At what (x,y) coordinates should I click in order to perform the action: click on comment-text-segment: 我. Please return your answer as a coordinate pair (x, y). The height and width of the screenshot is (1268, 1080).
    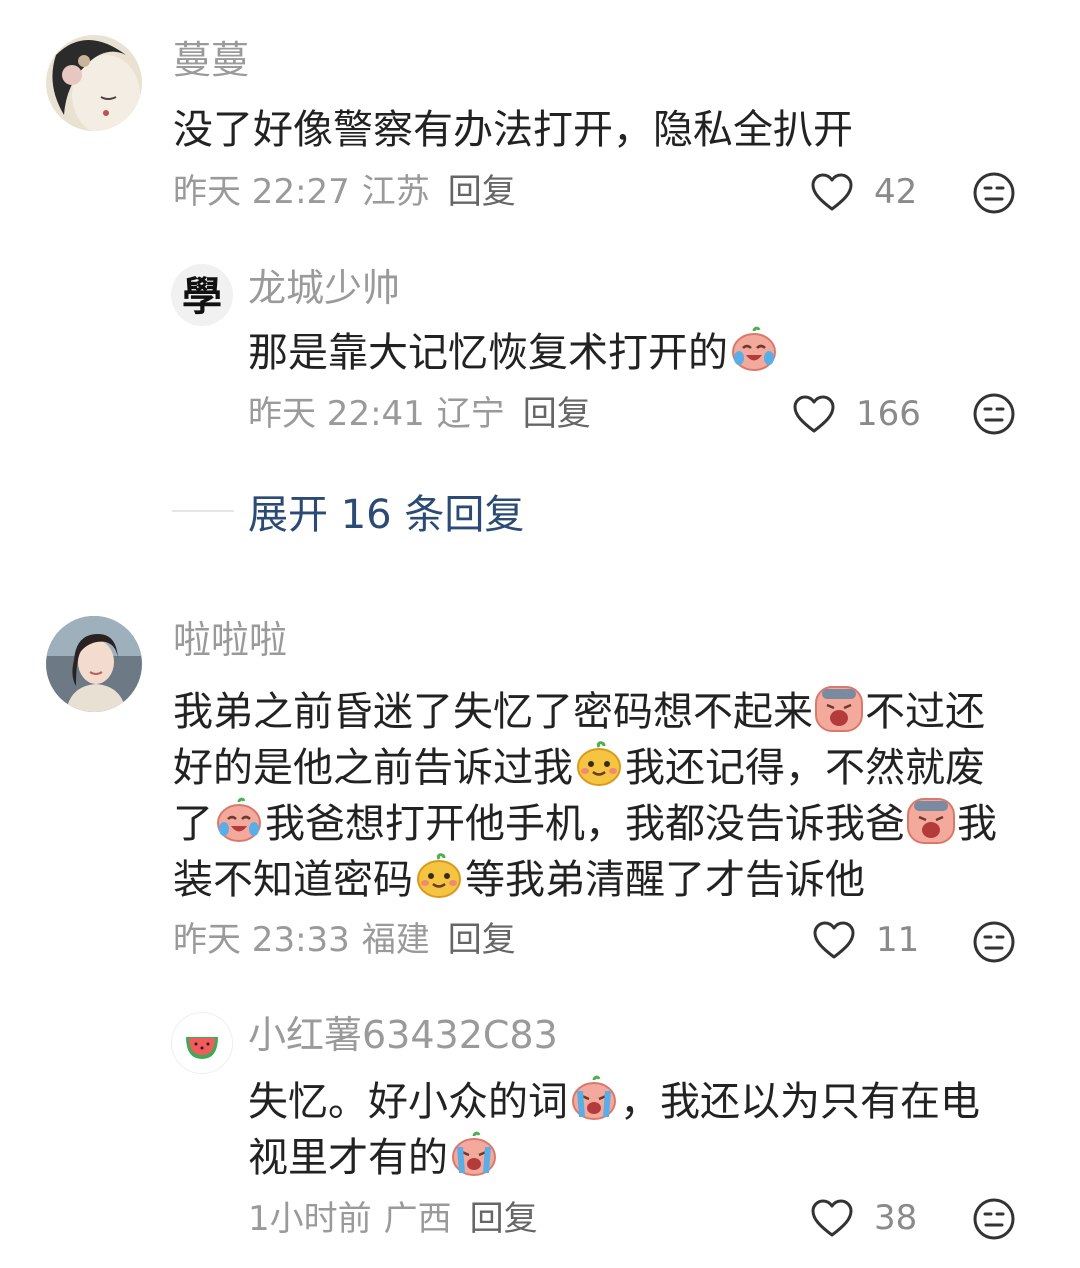
    Looking at the image, I should click on (977, 824).